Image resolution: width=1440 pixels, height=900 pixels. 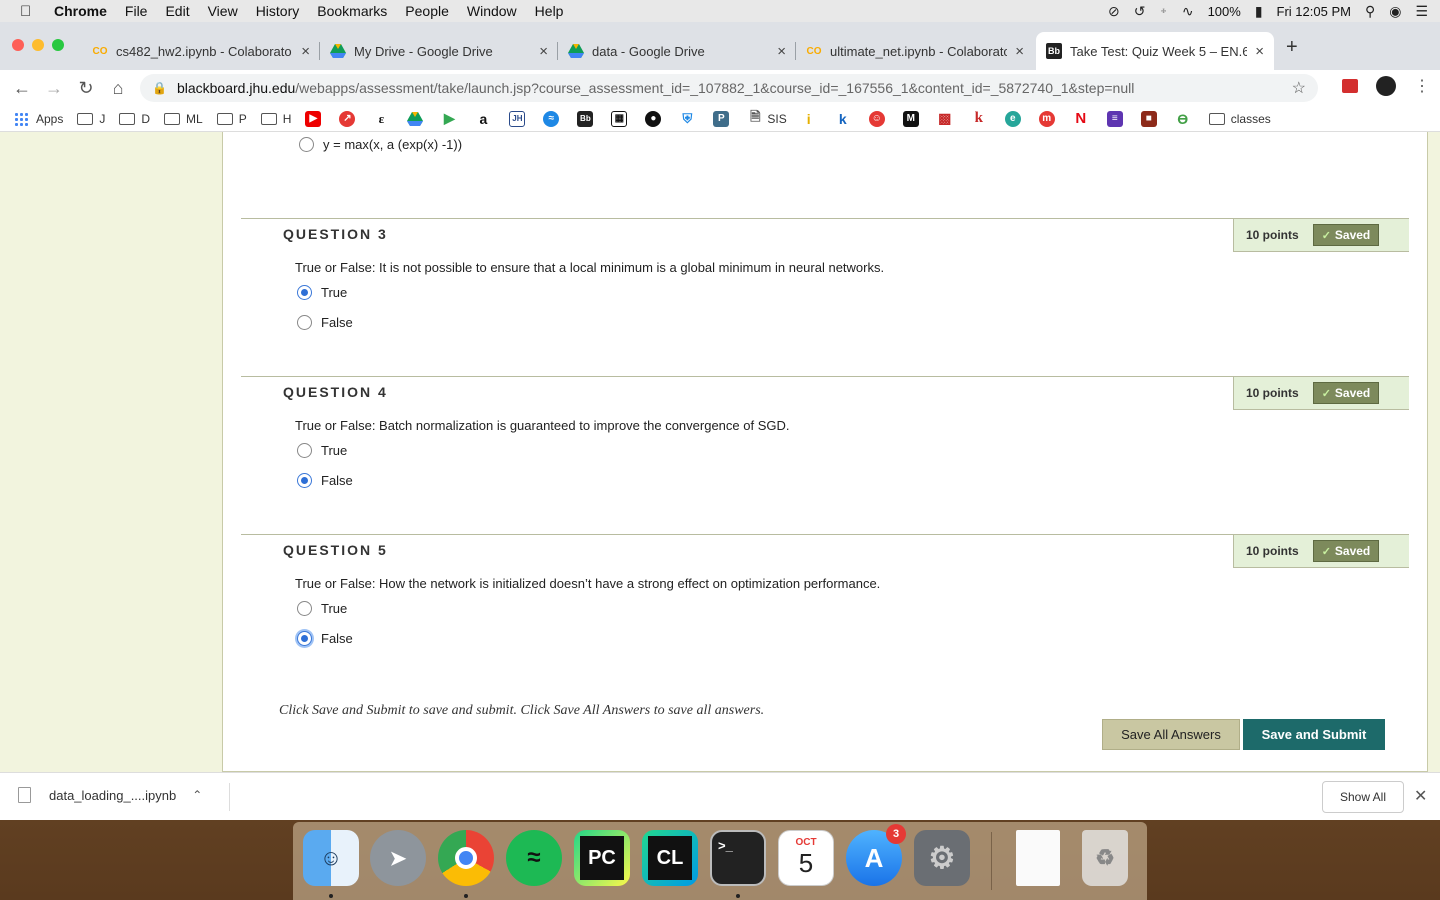 I want to click on close-download-bar-icon: ✕, so click(x=1420, y=796).